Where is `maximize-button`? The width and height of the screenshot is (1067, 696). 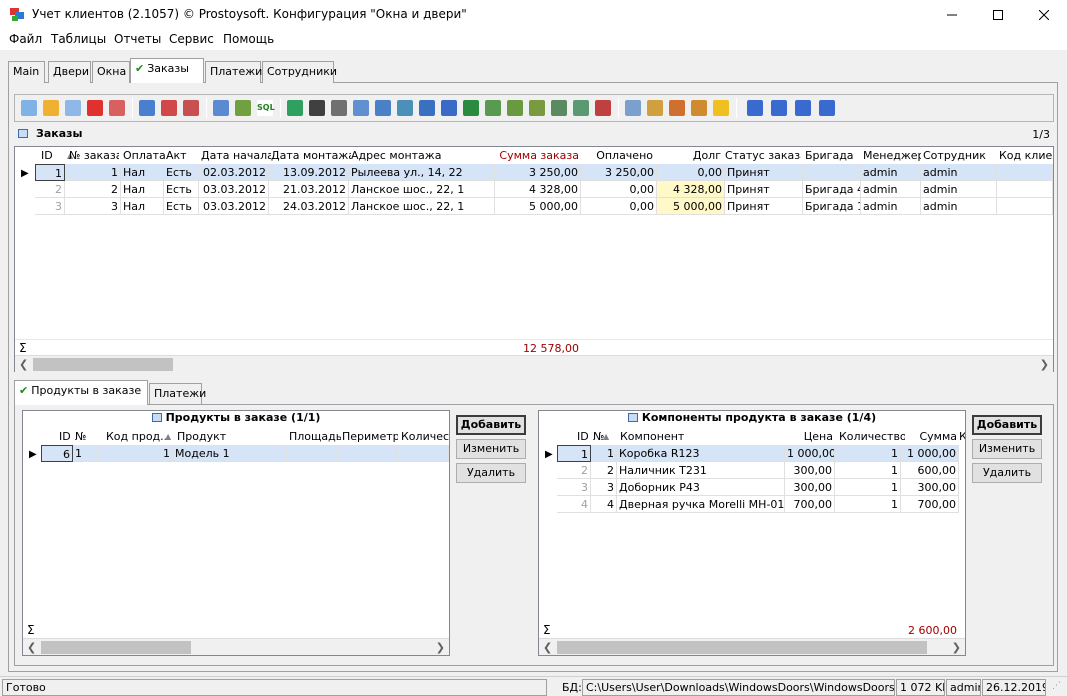
maximize-button is located at coordinates (998, 15).